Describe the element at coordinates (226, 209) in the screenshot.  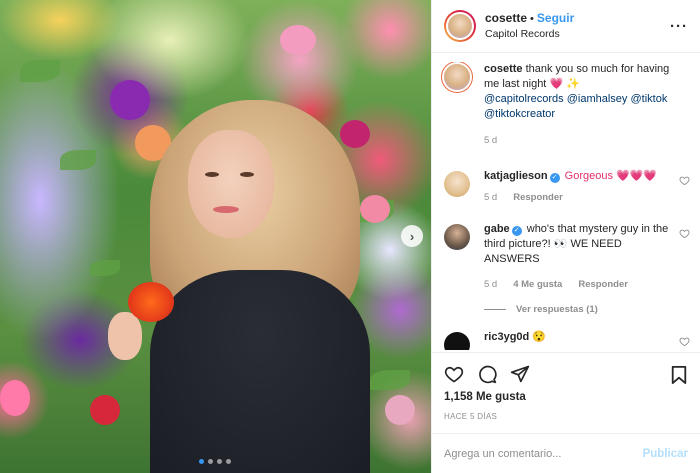
I see `person-lips` at that location.